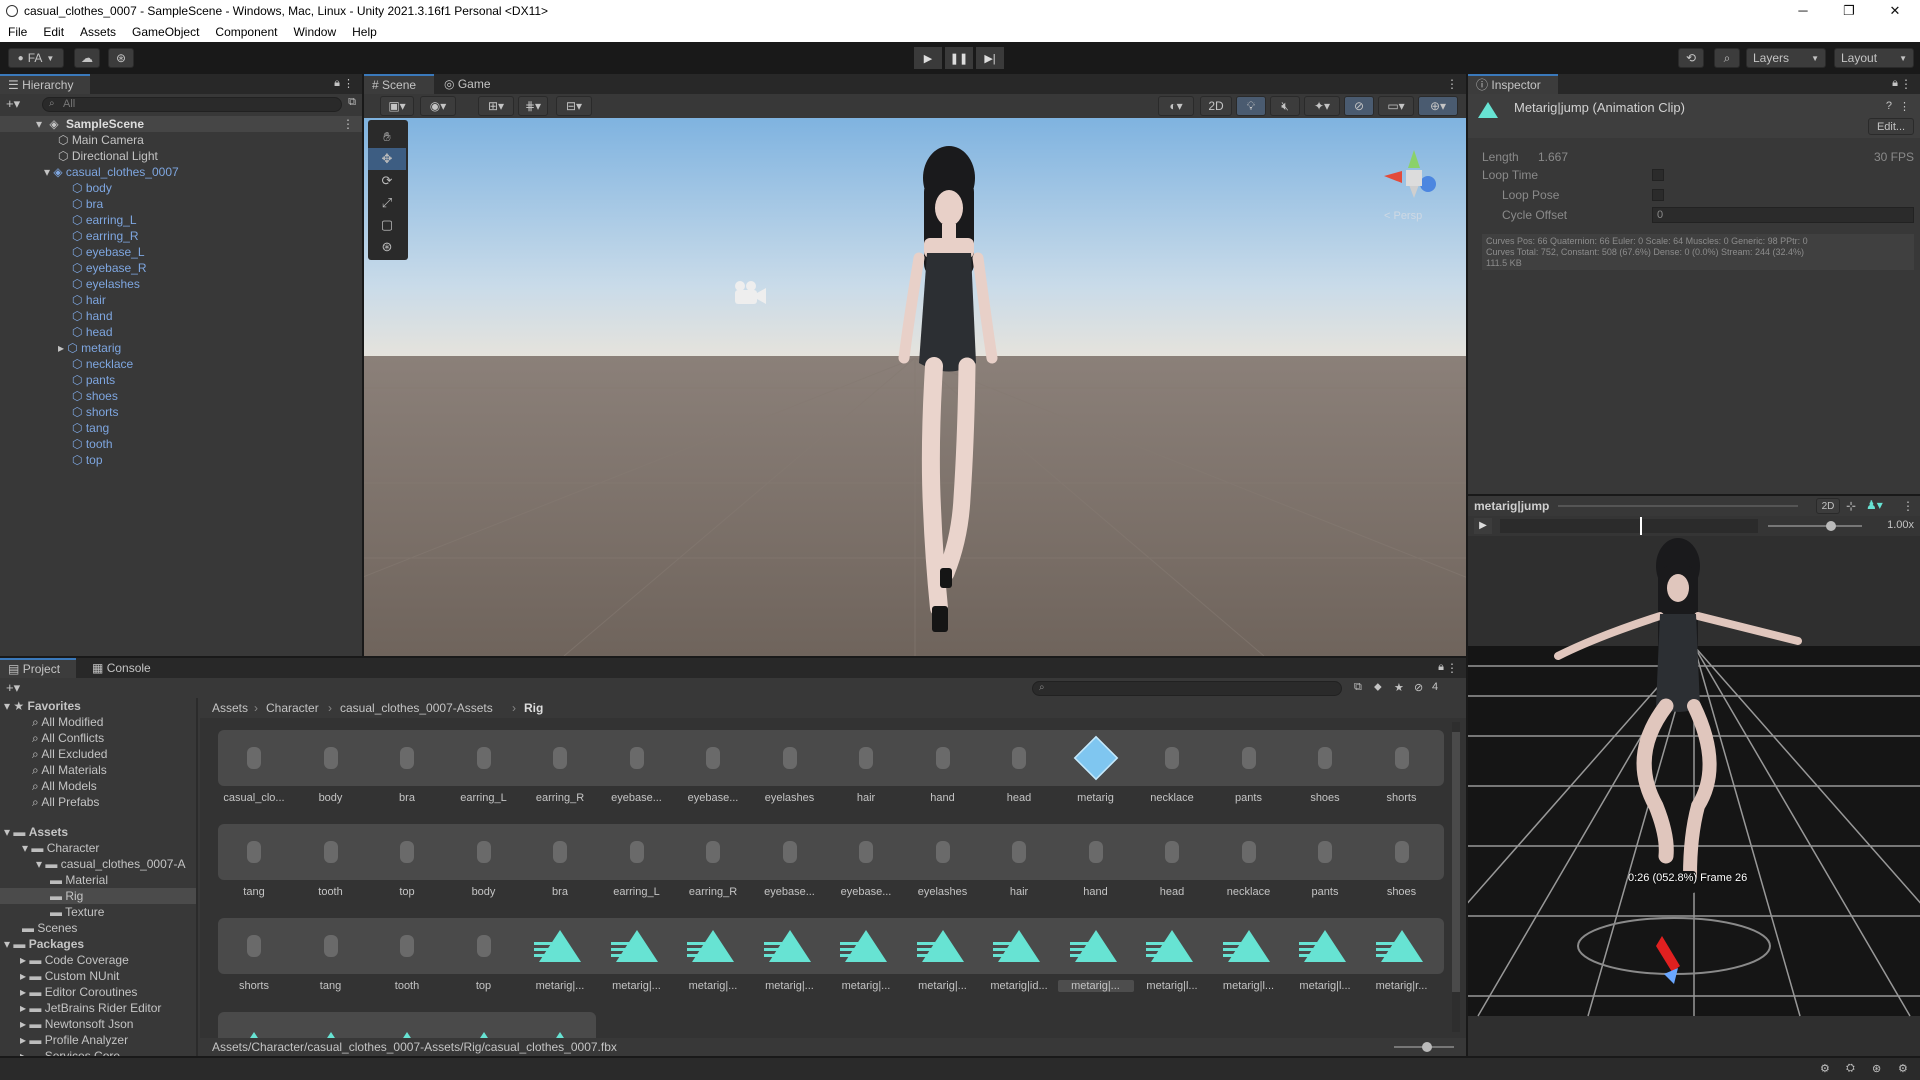 The height and width of the screenshot is (1080, 1920). What do you see at coordinates (484, 863) in the screenshot?
I see `asset-tile: body` at bounding box center [484, 863].